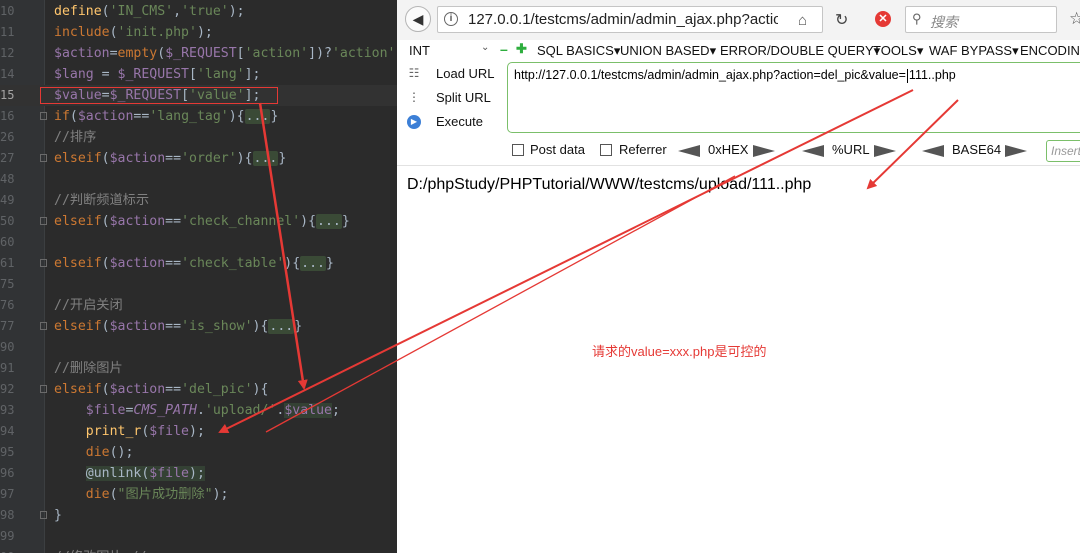 This screenshot has height=553, width=1080. What do you see at coordinates (981, 19) in the screenshot?
I see `search-input: ⚲ 搜索` at bounding box center [981, 19].